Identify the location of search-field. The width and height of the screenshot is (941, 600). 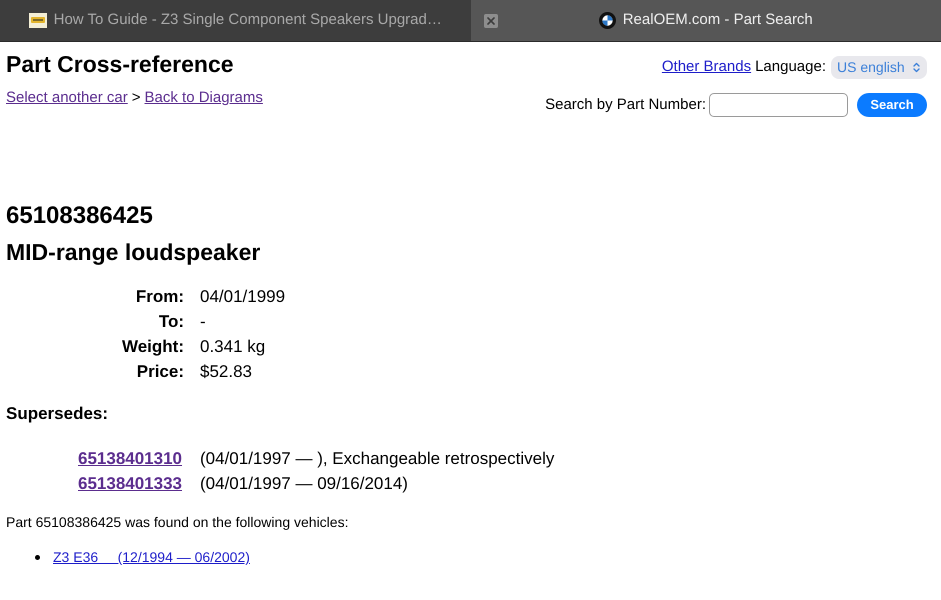
(778, 105).